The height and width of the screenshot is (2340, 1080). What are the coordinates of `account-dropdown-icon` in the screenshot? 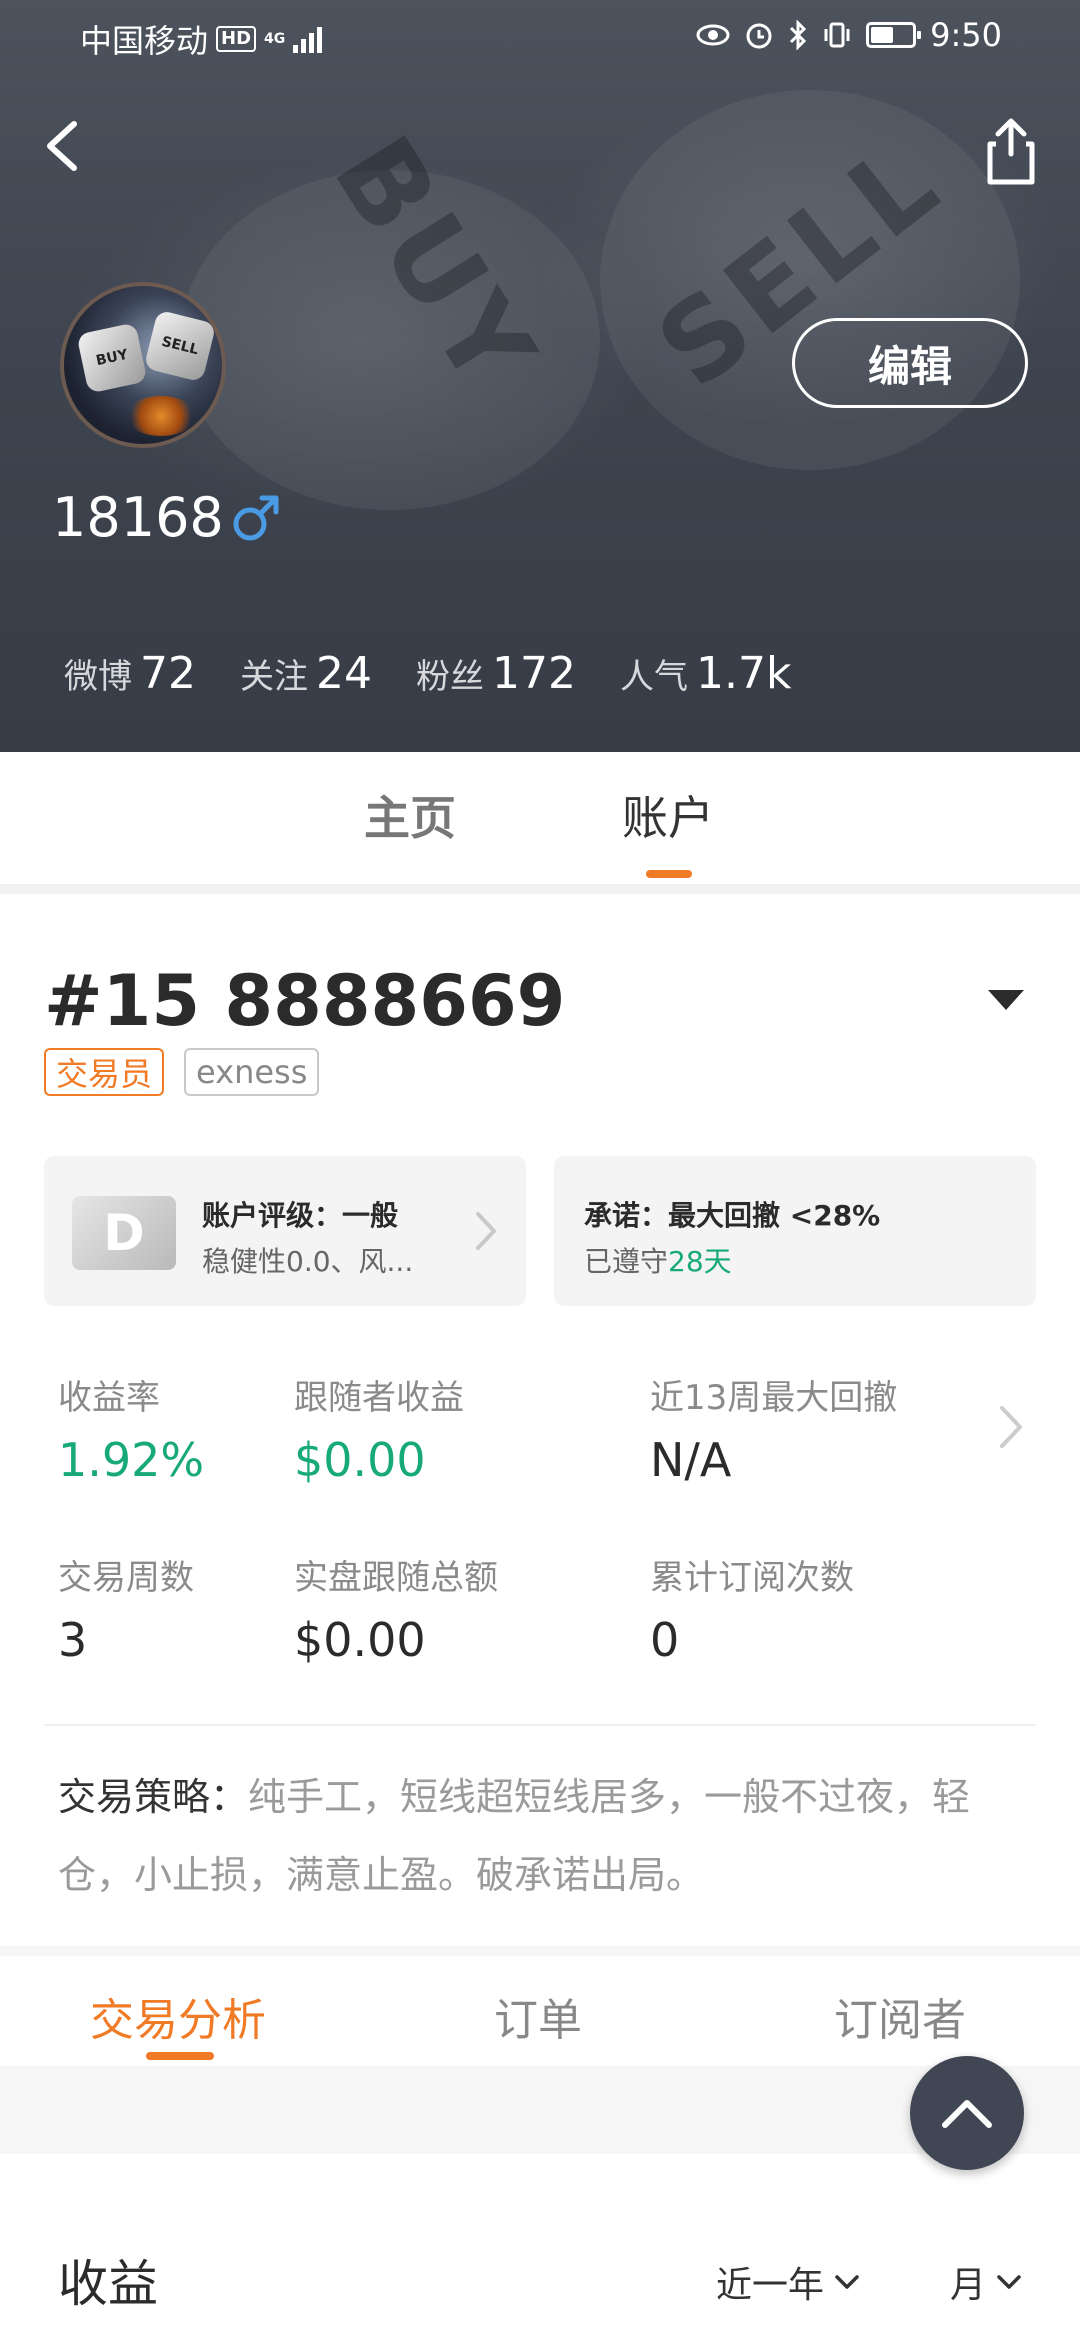 It's located at (1006, 1000).